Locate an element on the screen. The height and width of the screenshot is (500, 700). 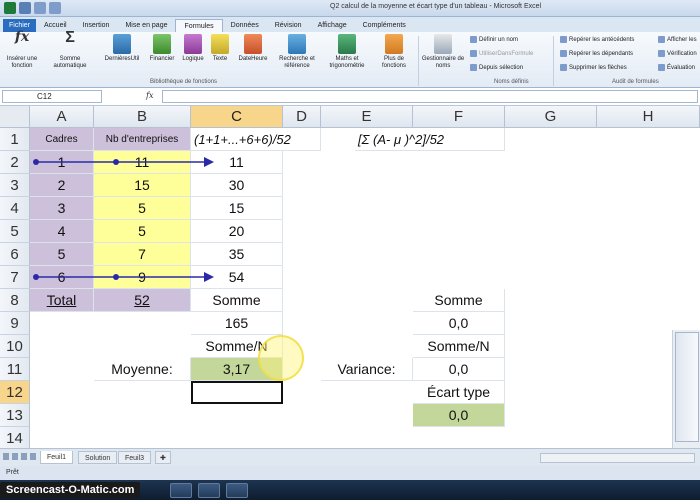
browser-taskbar-icon is located at coordinates (181, 490).